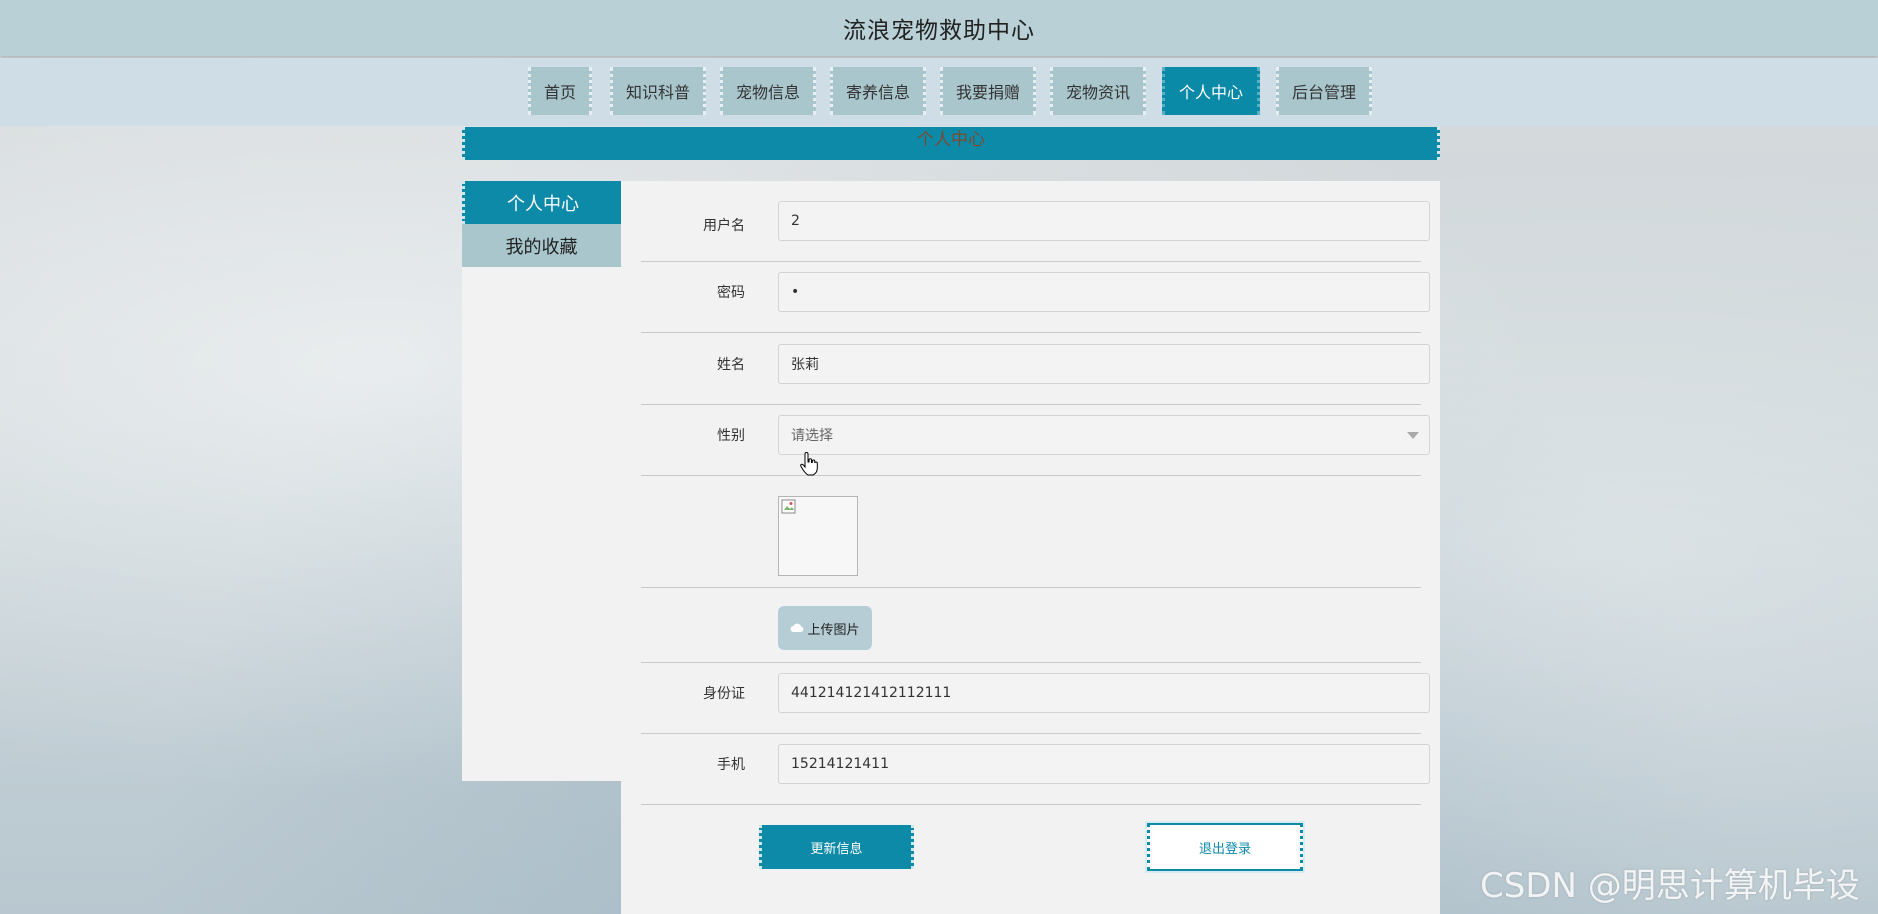  What do you see at coordinates (795, 292) in the screenshot?
I see `password-value: •` at bounding box center [795, 292].